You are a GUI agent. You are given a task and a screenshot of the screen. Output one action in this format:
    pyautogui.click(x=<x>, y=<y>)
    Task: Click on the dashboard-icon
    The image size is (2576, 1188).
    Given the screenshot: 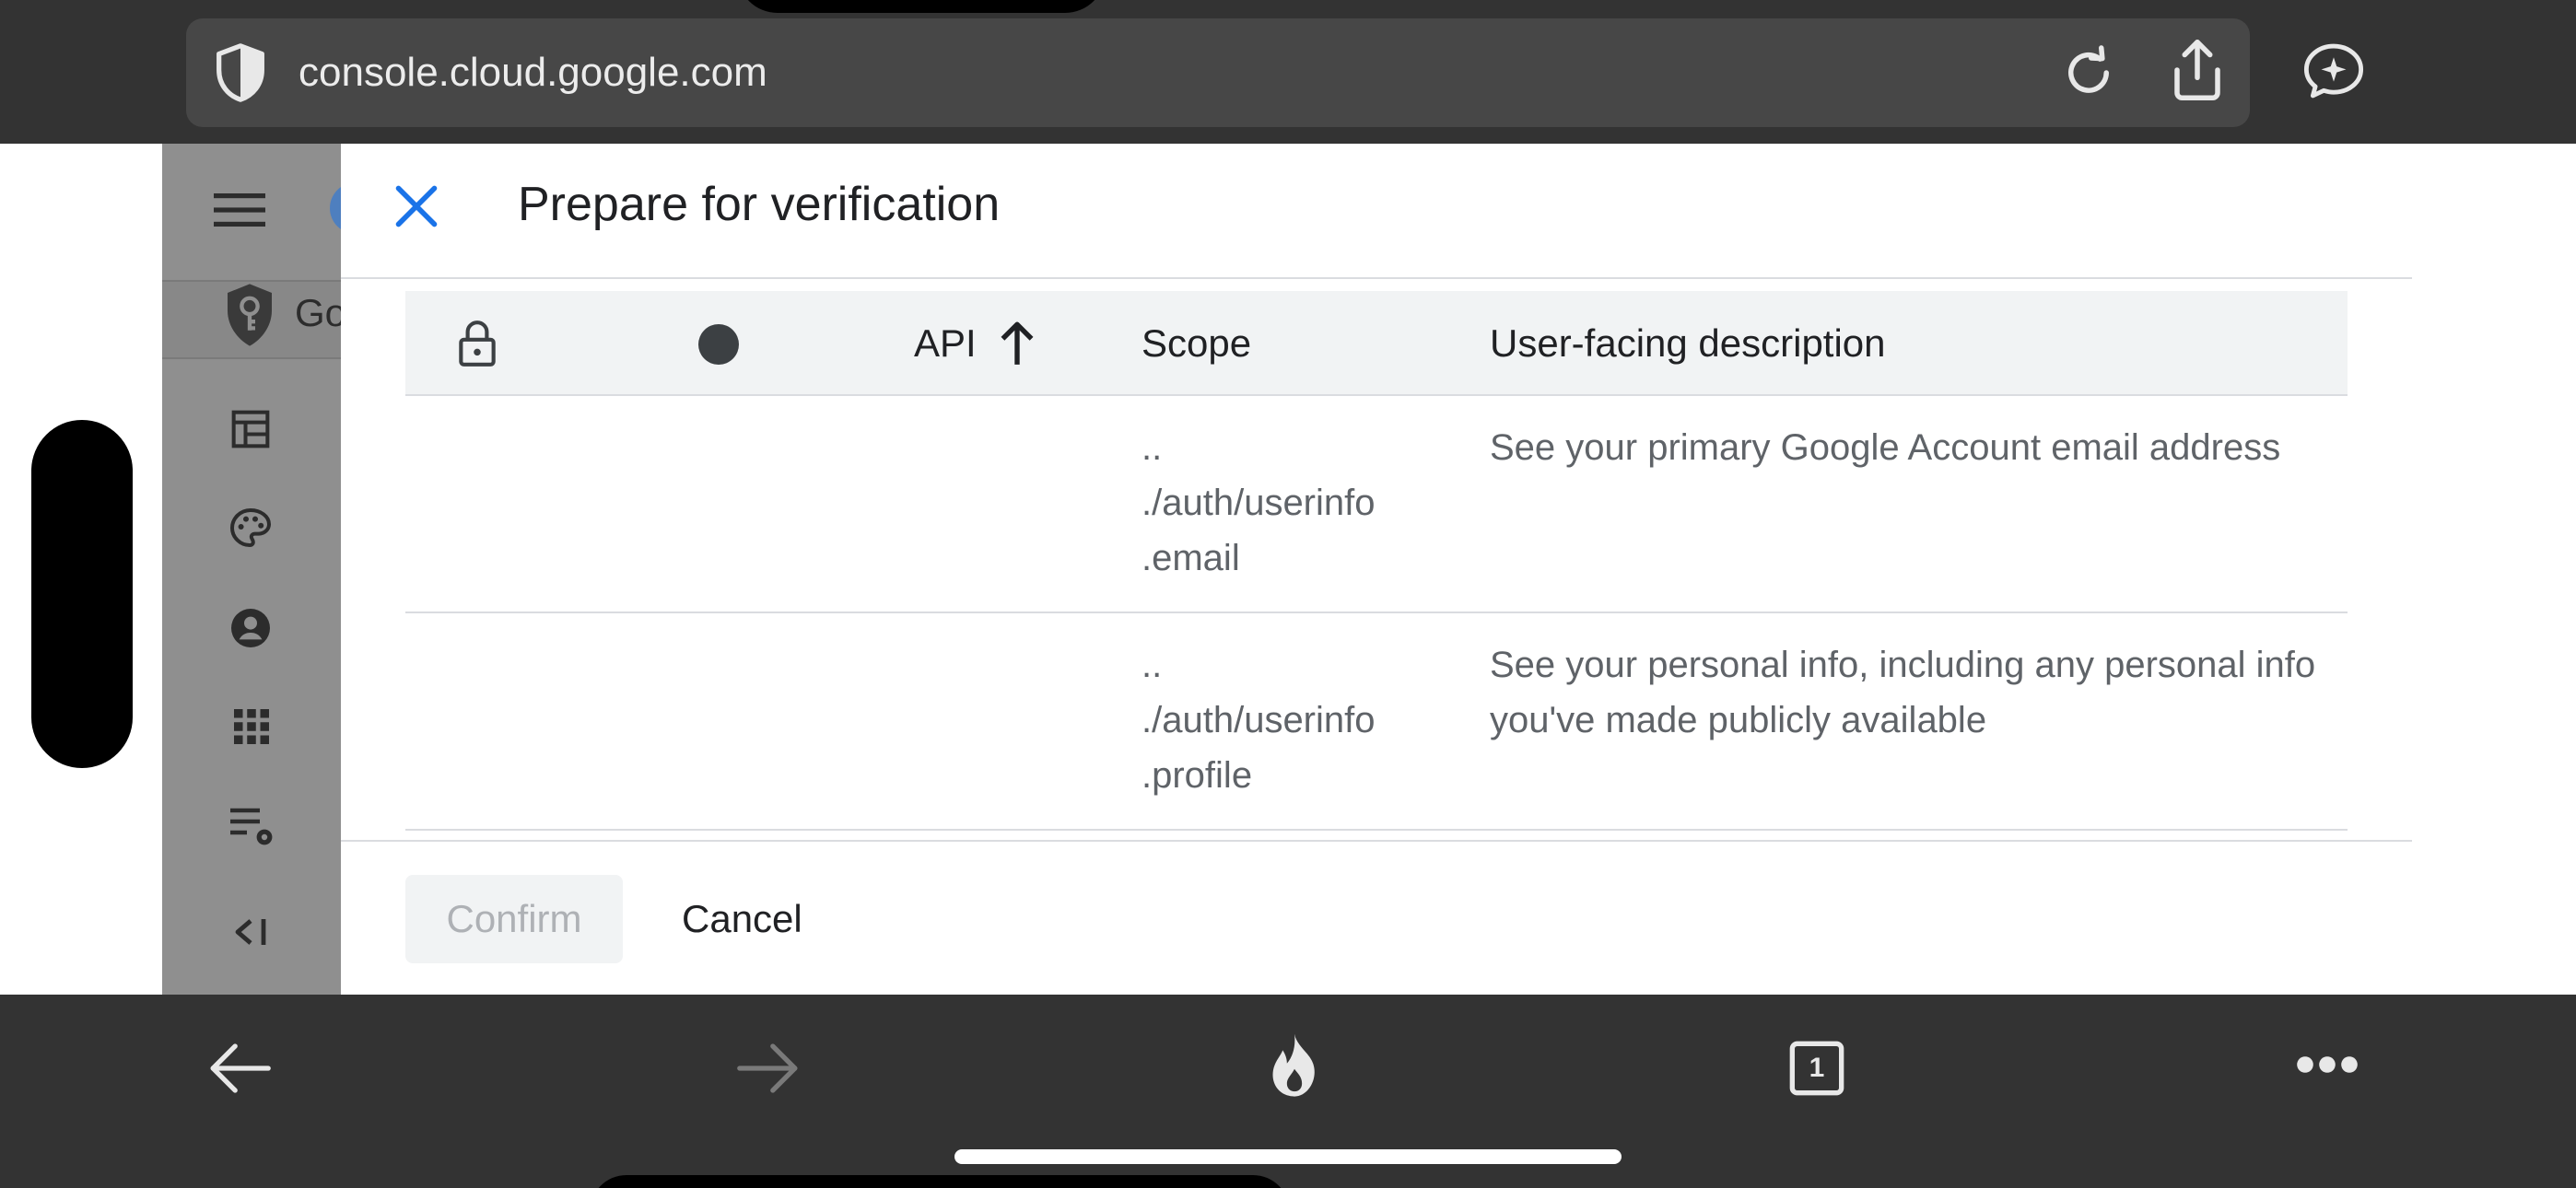 What is the action you would take?
    pyautogui.click(x=250, y=429)
    